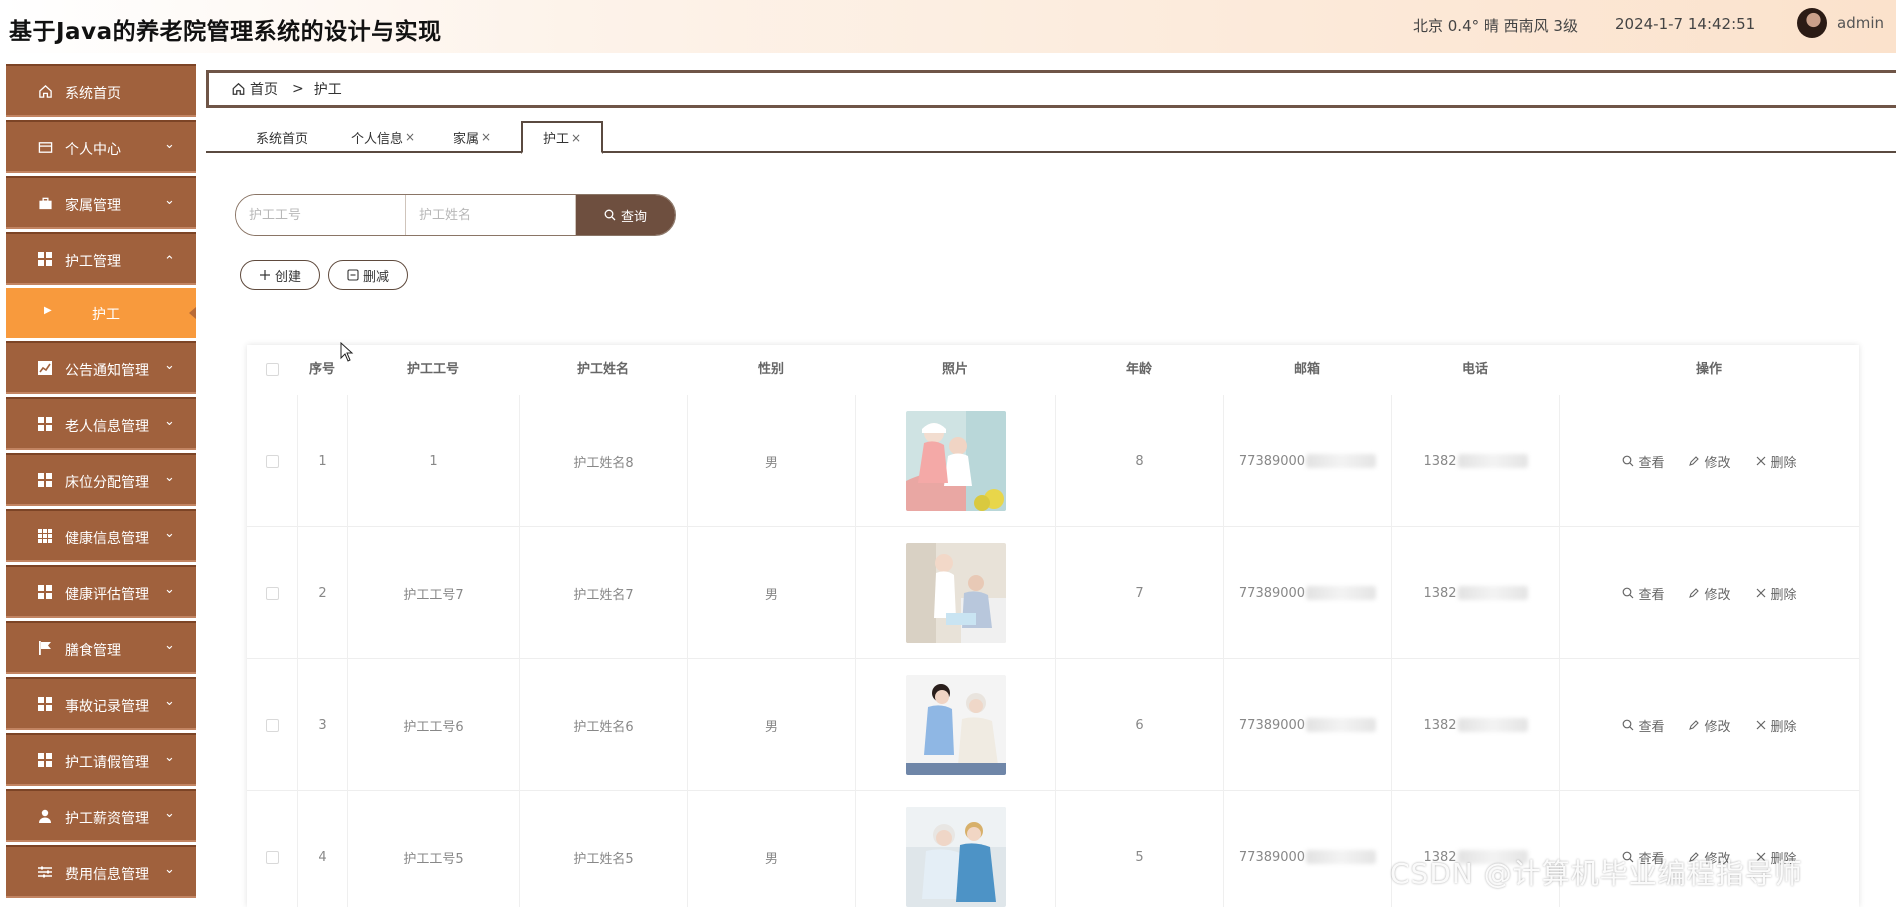 Image resolution: width=1896 pixels, height=907 pixels. Describe the element at coordinates (1812, 23) in the screenshot. I see `avatar` at that location.